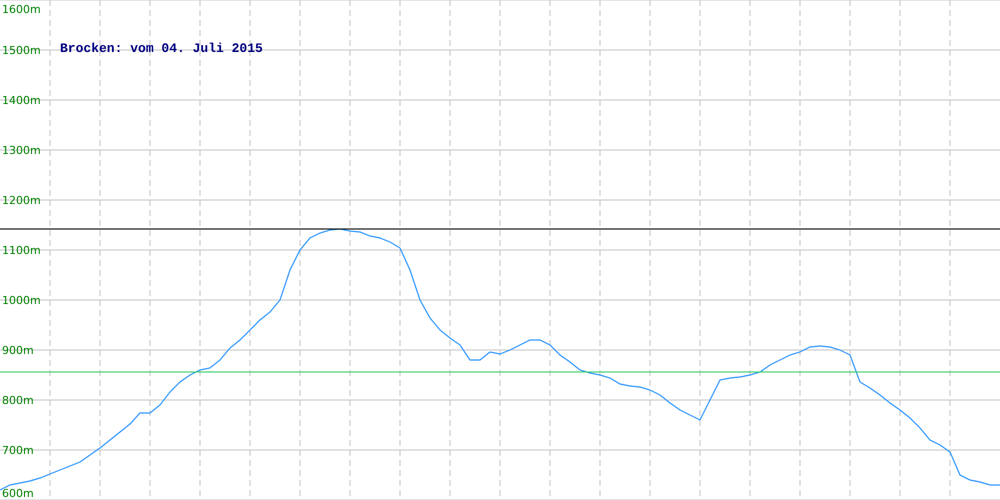 This screenshot has height=500, width=1000. I want to click on axis-label: 800m, so click(18, 400).